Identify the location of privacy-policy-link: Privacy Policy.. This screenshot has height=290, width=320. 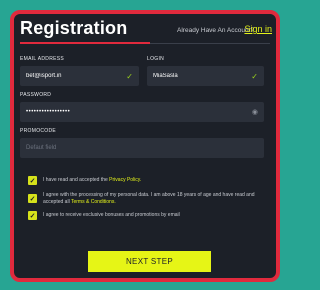
(125, 180).